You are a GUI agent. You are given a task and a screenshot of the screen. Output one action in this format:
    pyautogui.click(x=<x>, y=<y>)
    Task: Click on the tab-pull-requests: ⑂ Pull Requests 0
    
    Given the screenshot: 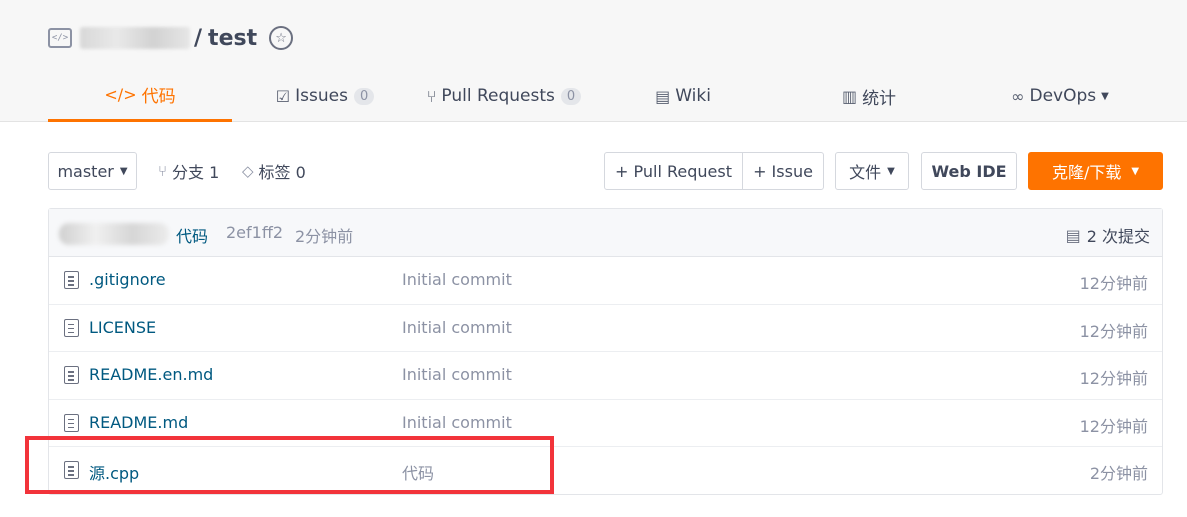 What is the action you would take?
    pyautogui.click(x=504, y=96)
    